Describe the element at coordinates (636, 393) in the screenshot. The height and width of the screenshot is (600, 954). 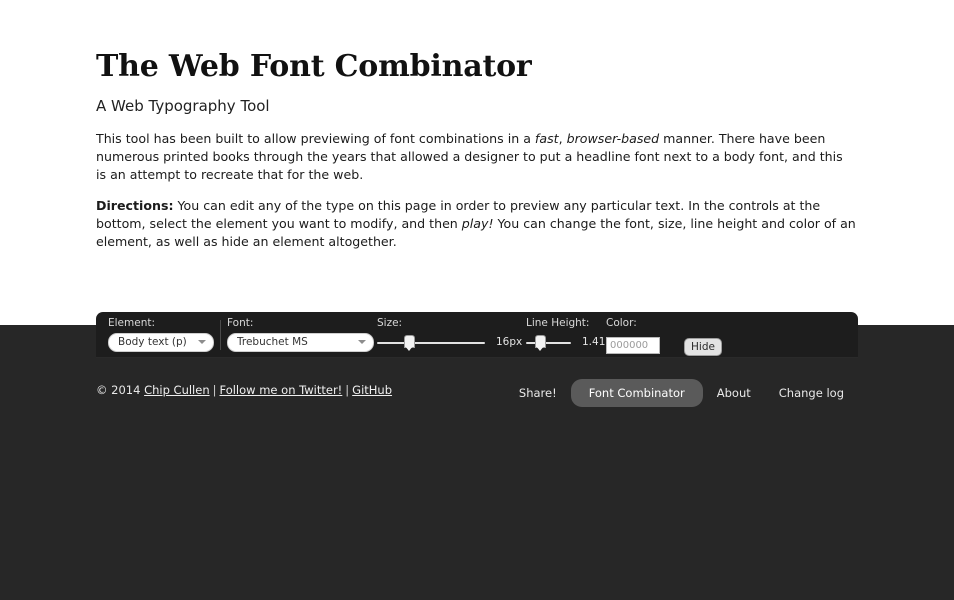
I see `nav-font-combinator: Font Combinator` at that location.